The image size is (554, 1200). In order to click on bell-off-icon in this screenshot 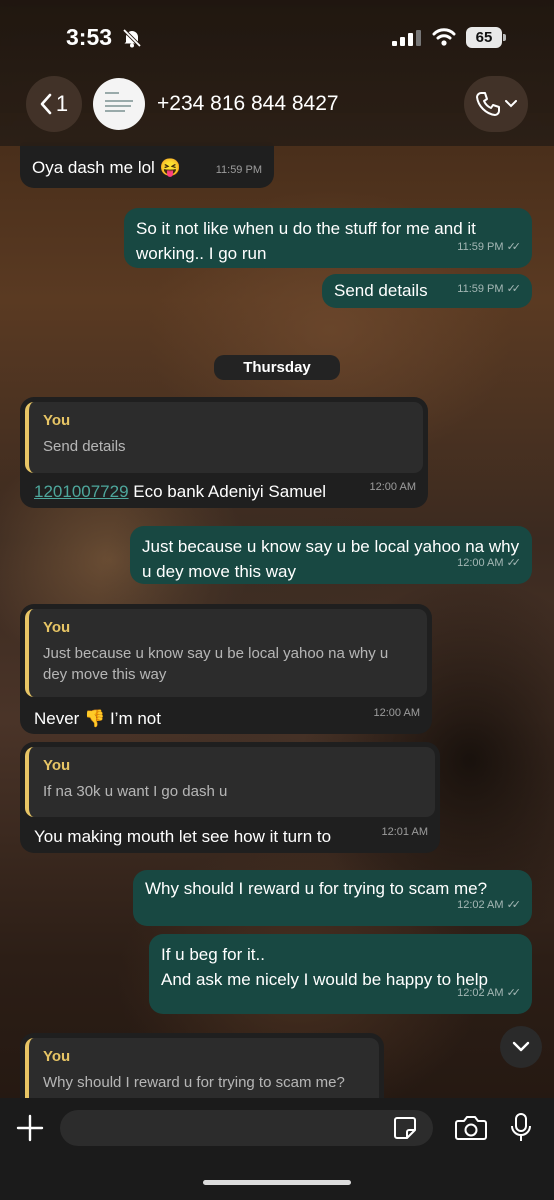, I will do `click(132, 38)`.